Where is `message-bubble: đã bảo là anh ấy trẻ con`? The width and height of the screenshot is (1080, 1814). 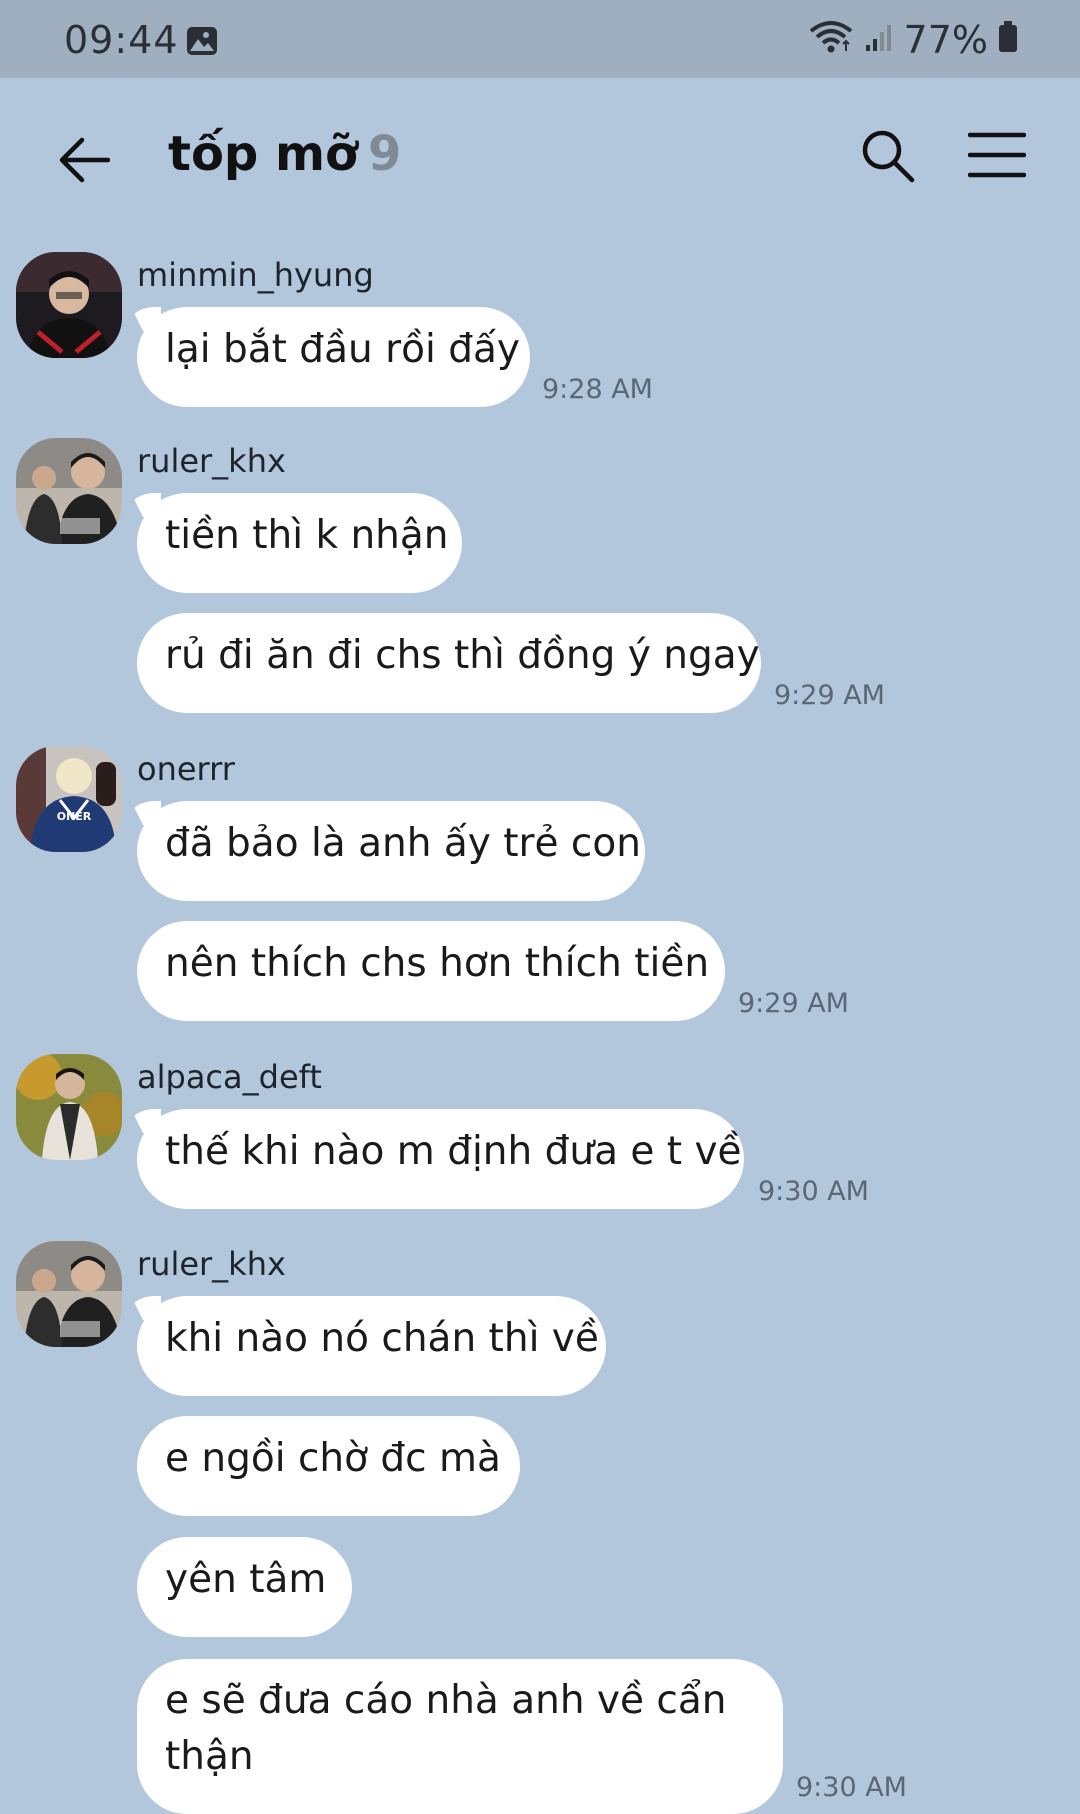
message-bubble: đã bảo là anh ấy trẻ con is located at coordinates (391, 851).